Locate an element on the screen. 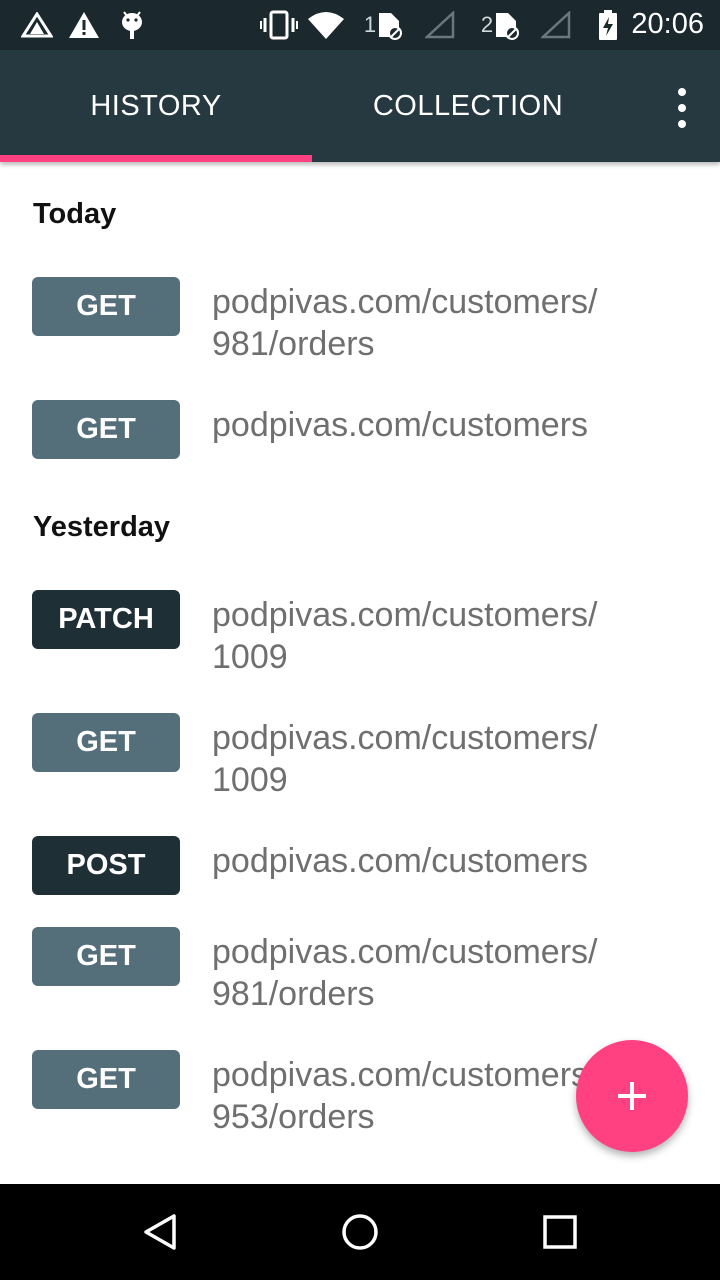 This screenshot has width=720, height=1280. app-bar: HISTORY COLLECTION is located at coordinates (360, 106).